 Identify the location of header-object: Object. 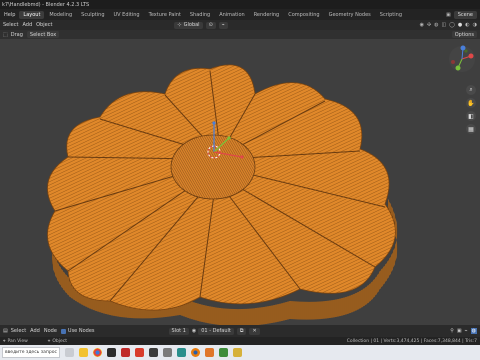
(44, 25).